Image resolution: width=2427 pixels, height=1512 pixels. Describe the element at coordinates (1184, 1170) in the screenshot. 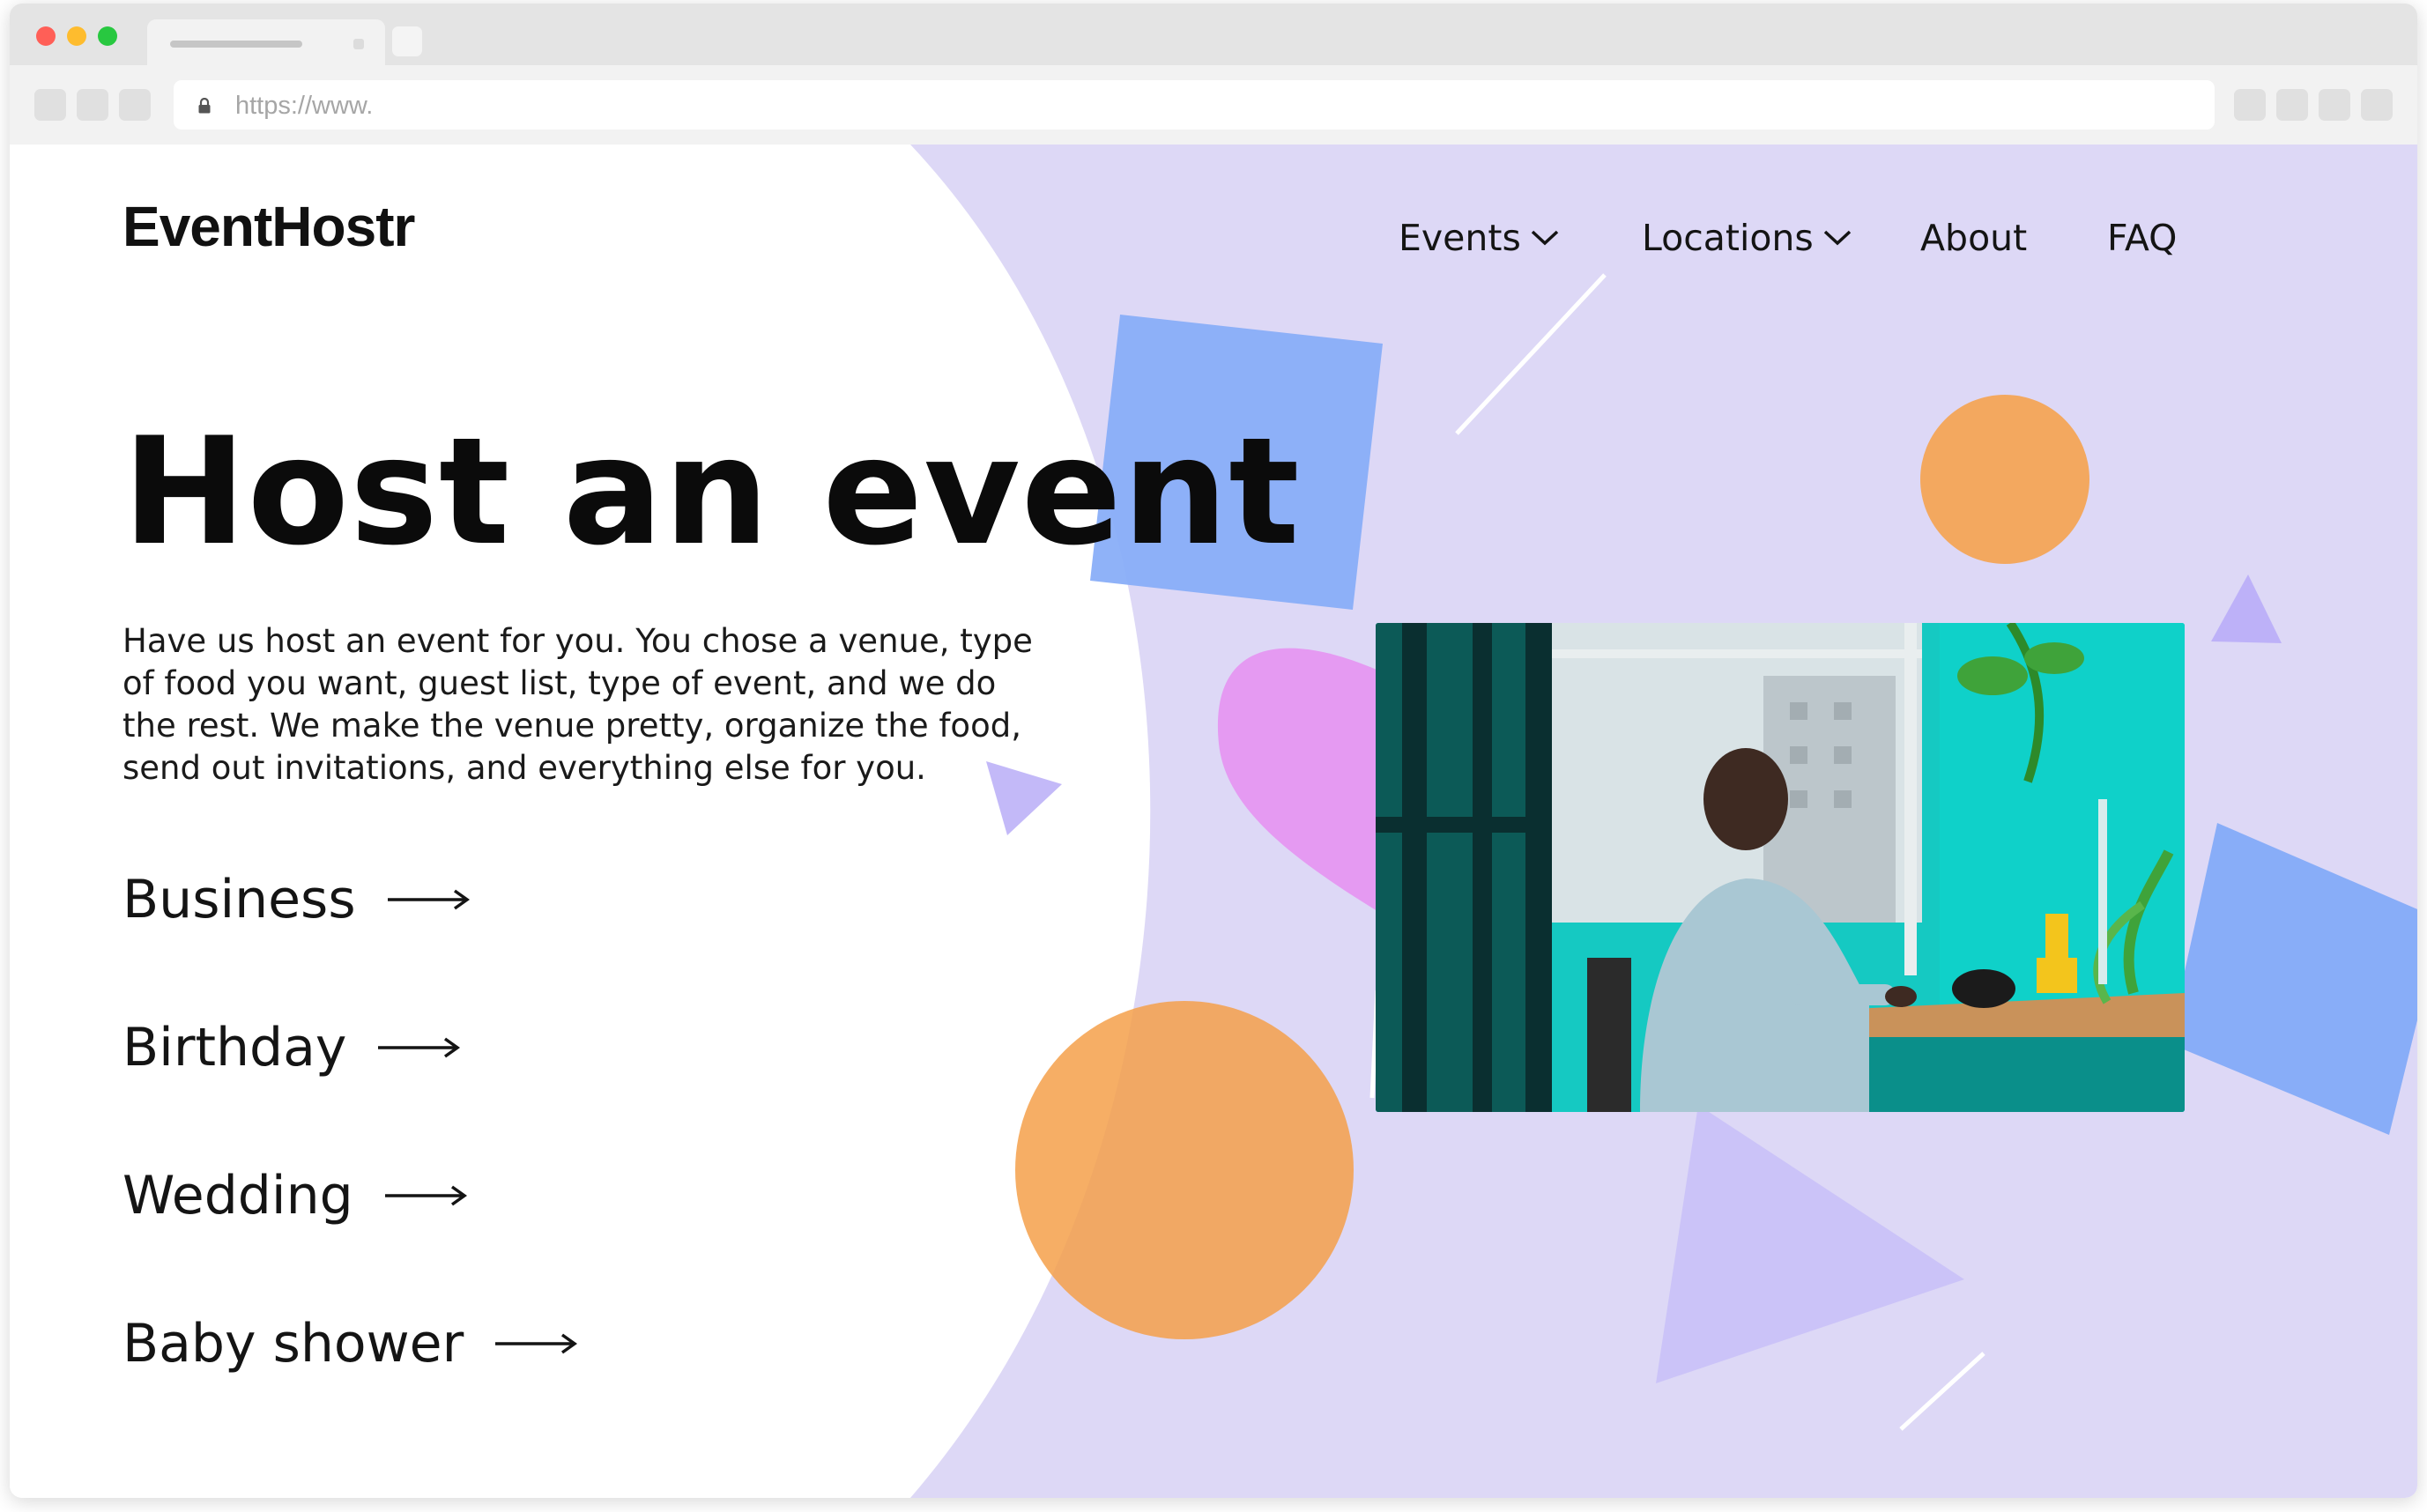

I see `orange-circle-large` at that location.